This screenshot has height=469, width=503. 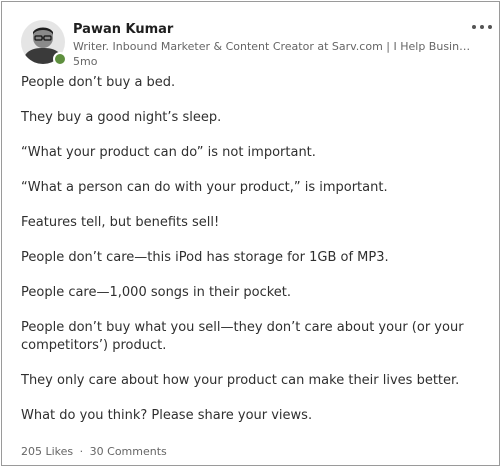 What do you see at coordinates (121, 117) in the screenshot?
I see `post-paragraph: They buy a good night’s sleep.` at bounding box center [121, 117].